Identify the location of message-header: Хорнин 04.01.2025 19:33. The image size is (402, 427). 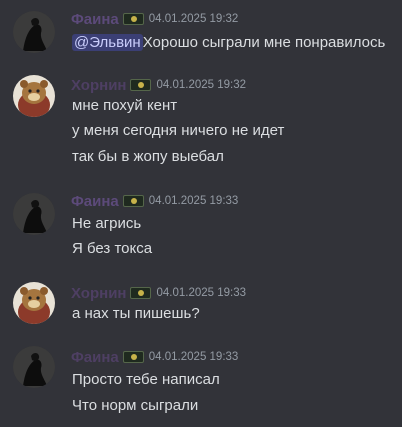
(158, 293).